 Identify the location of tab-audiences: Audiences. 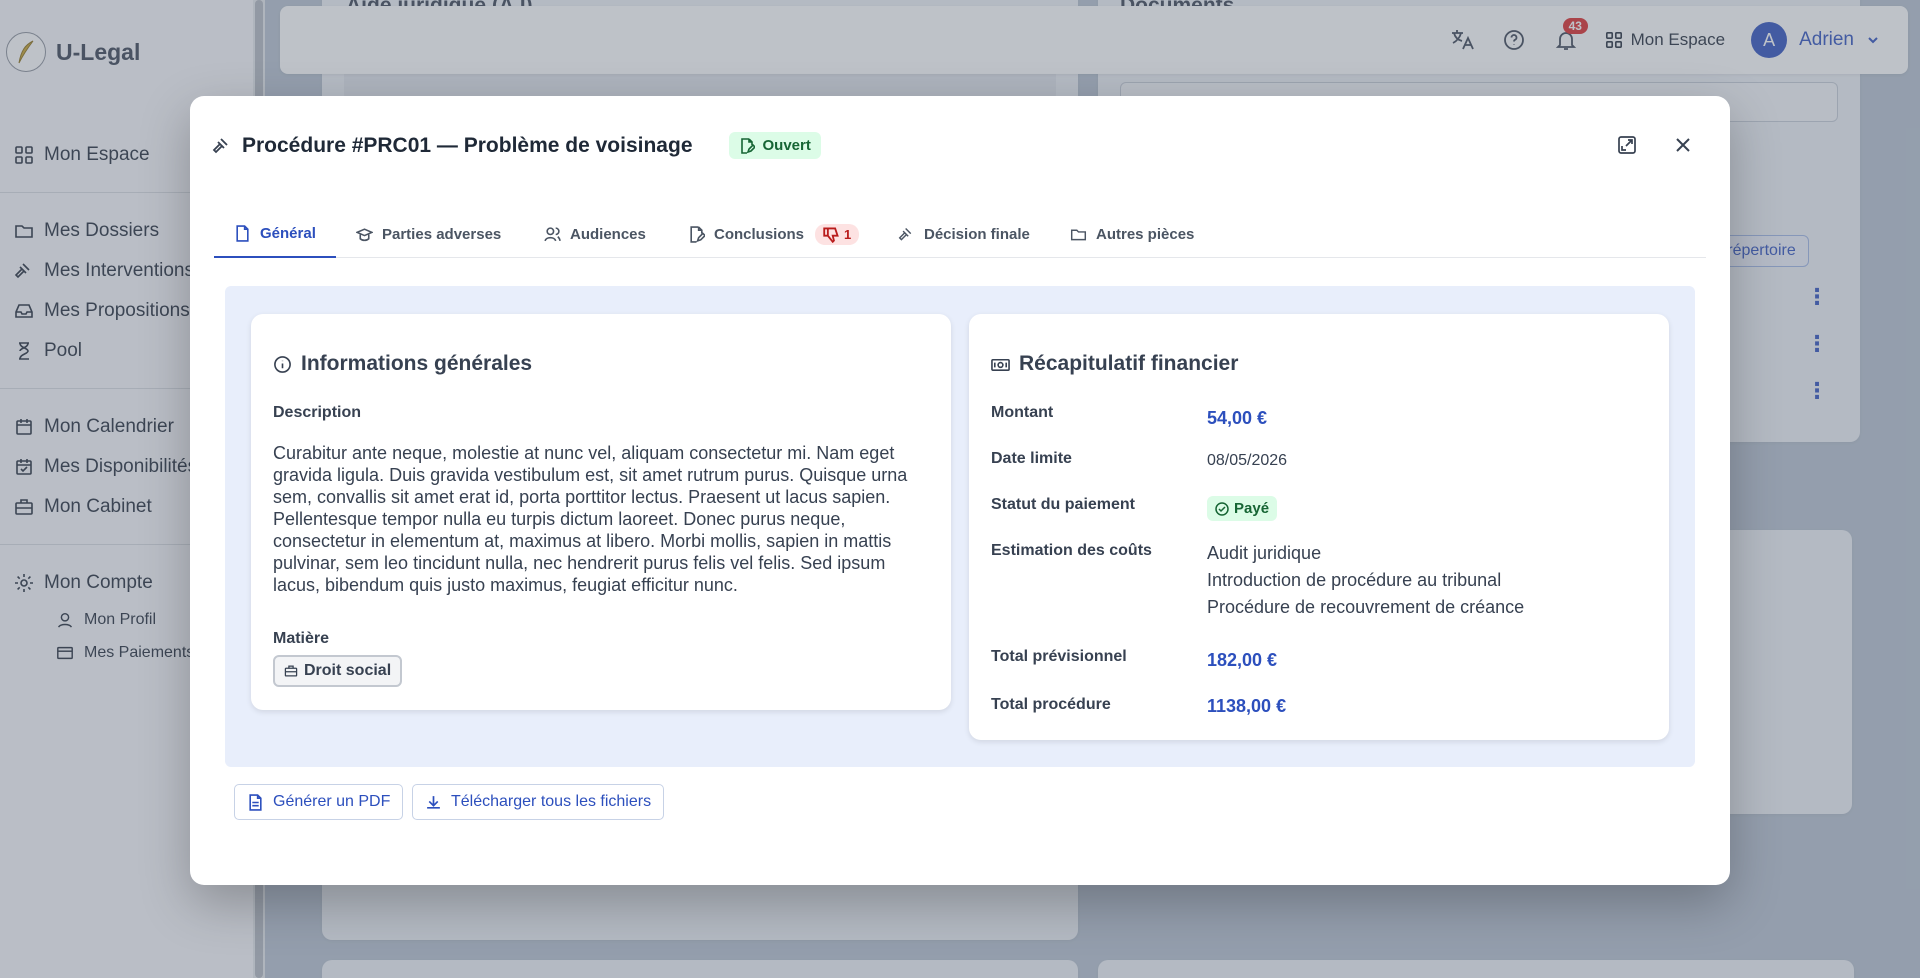
(595, 234).